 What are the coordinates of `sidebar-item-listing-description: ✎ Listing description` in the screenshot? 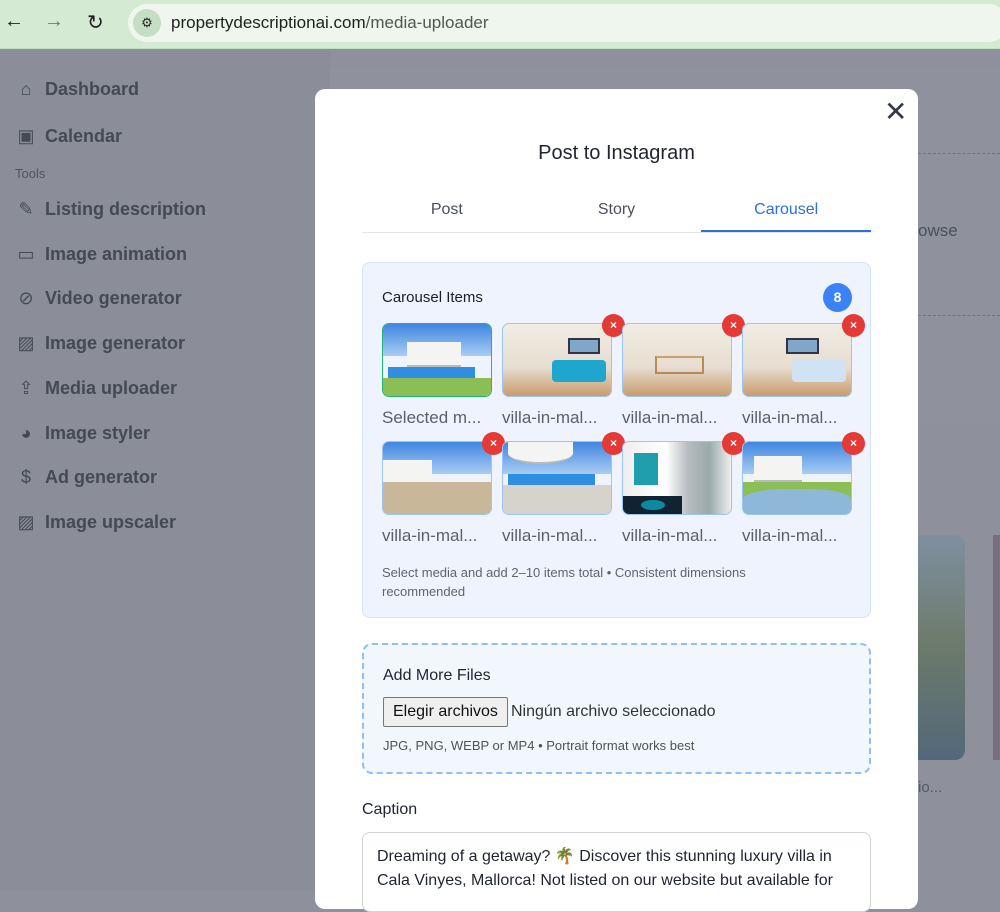 It's located at (110, 209).